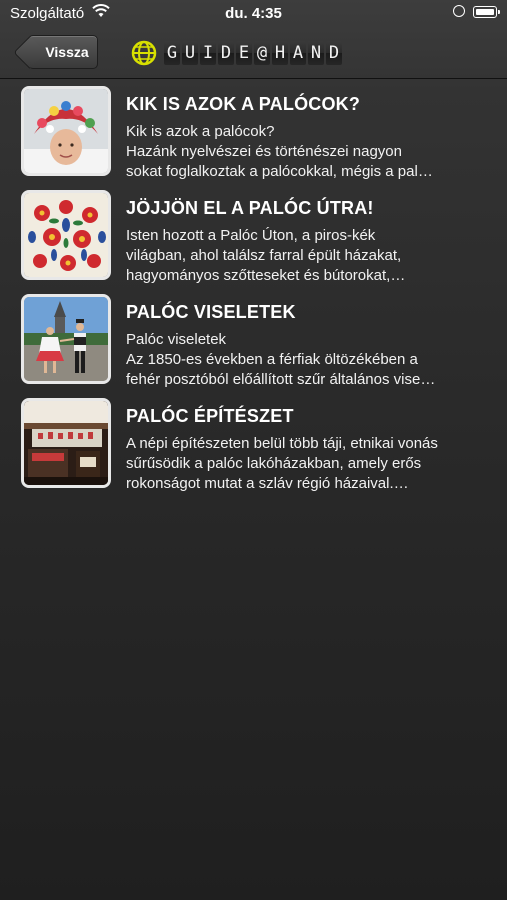 This screenshot has height=900, width=507. I want to click on excerpt-line: Hazánk nyelvészei és történészei nagyon, so click(264, 151).